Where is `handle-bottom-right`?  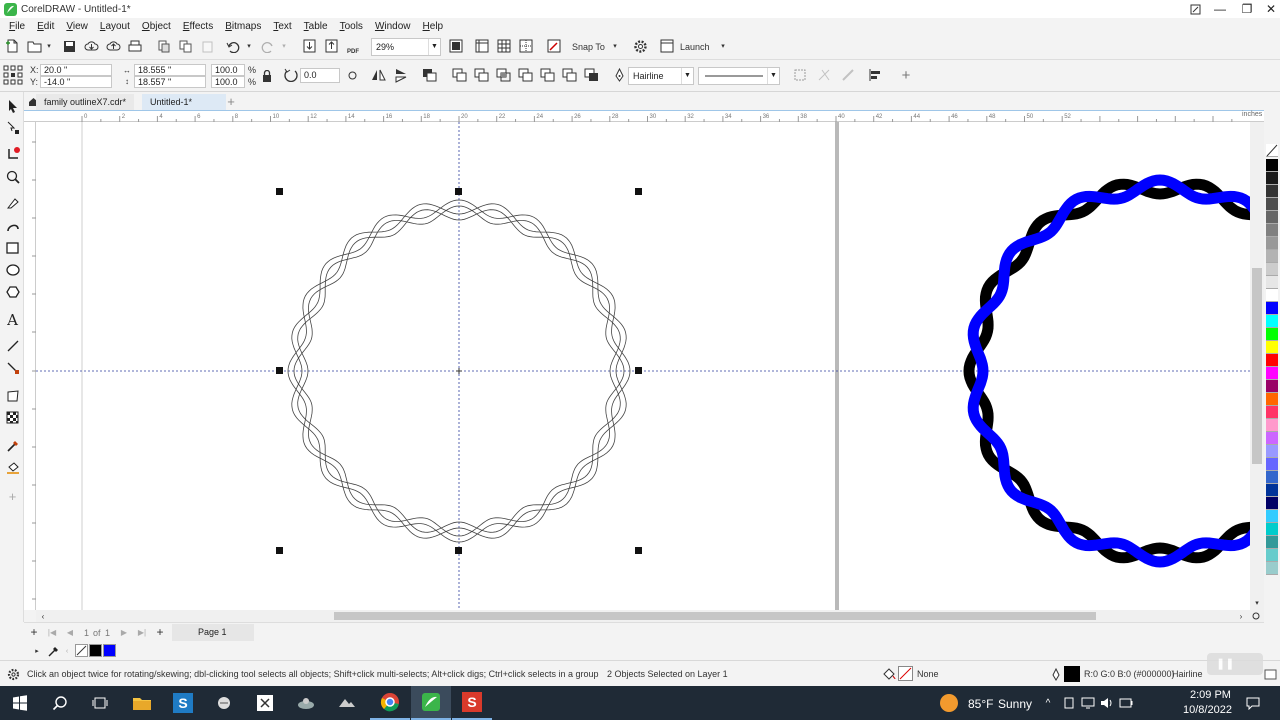
handle-bottom-right is located at coordinates (638, 550).